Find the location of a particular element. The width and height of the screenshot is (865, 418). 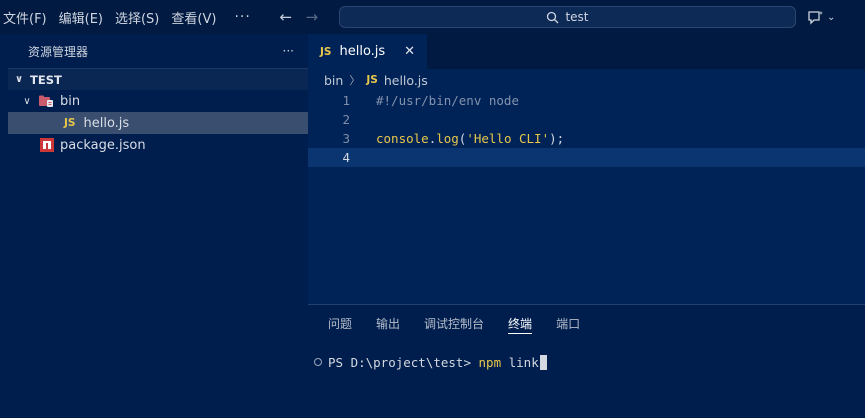

chevron-down-icon: ⌄ is located at coordinates (831, 17).